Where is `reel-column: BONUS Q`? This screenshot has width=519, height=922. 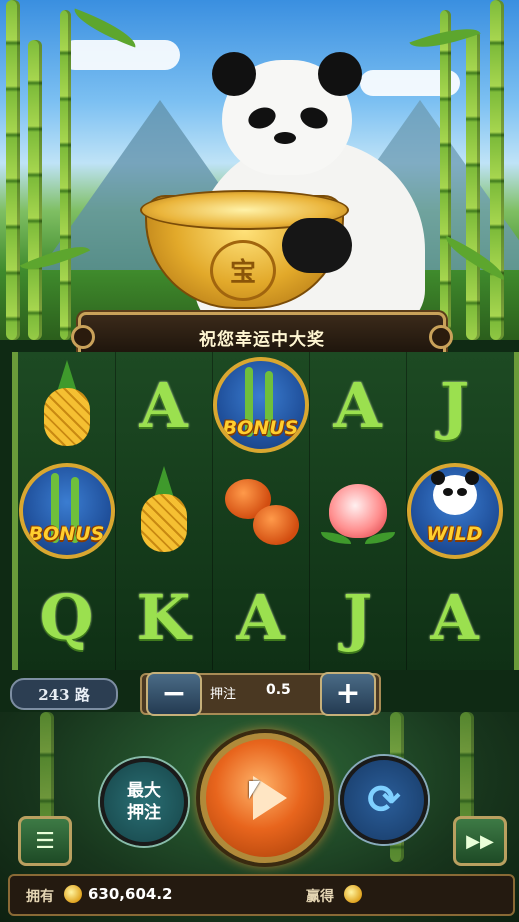 reel-column: BONUS Q is located at coordinates (67, 511).